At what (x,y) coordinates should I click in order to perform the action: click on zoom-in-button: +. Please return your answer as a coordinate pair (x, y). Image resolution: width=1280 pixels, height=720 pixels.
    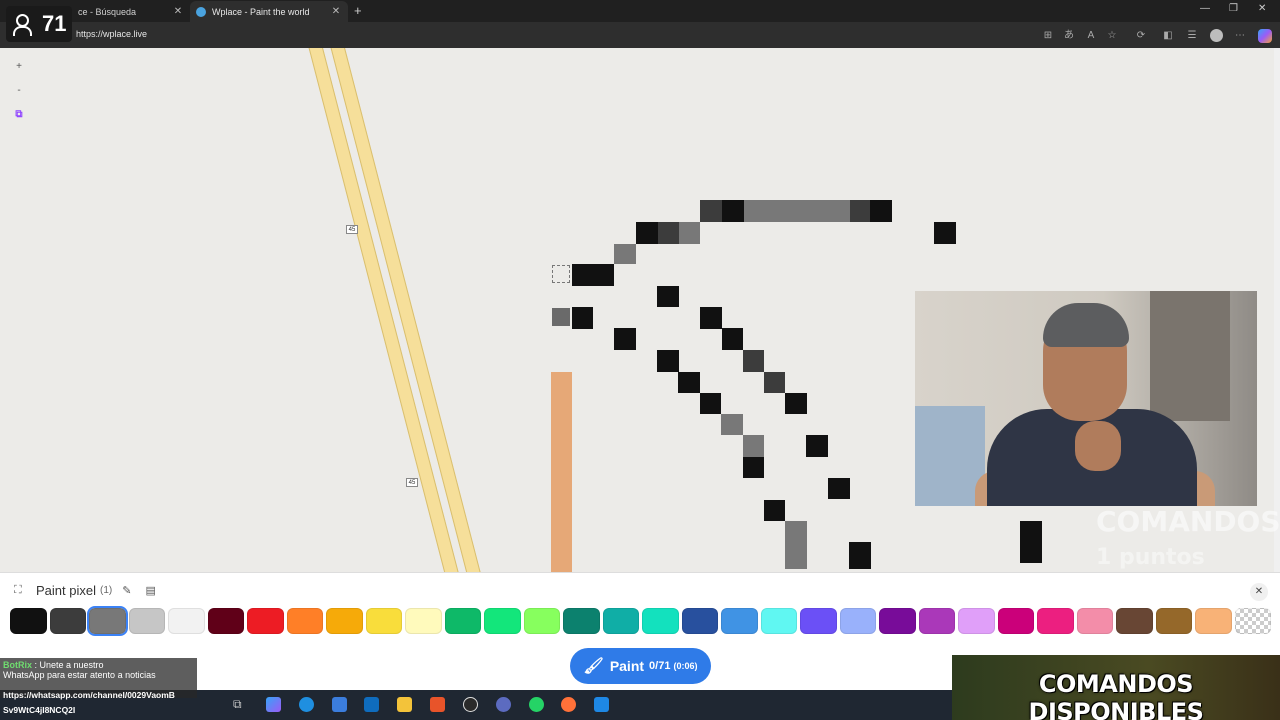
    Looking at the image, I should click on (19, 67).